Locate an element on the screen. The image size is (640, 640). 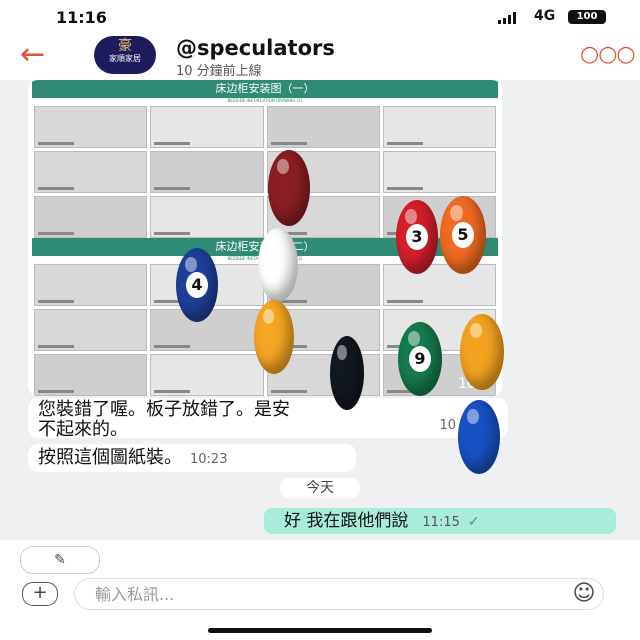
clock: 11:16 is located at coordinates (81, 17).